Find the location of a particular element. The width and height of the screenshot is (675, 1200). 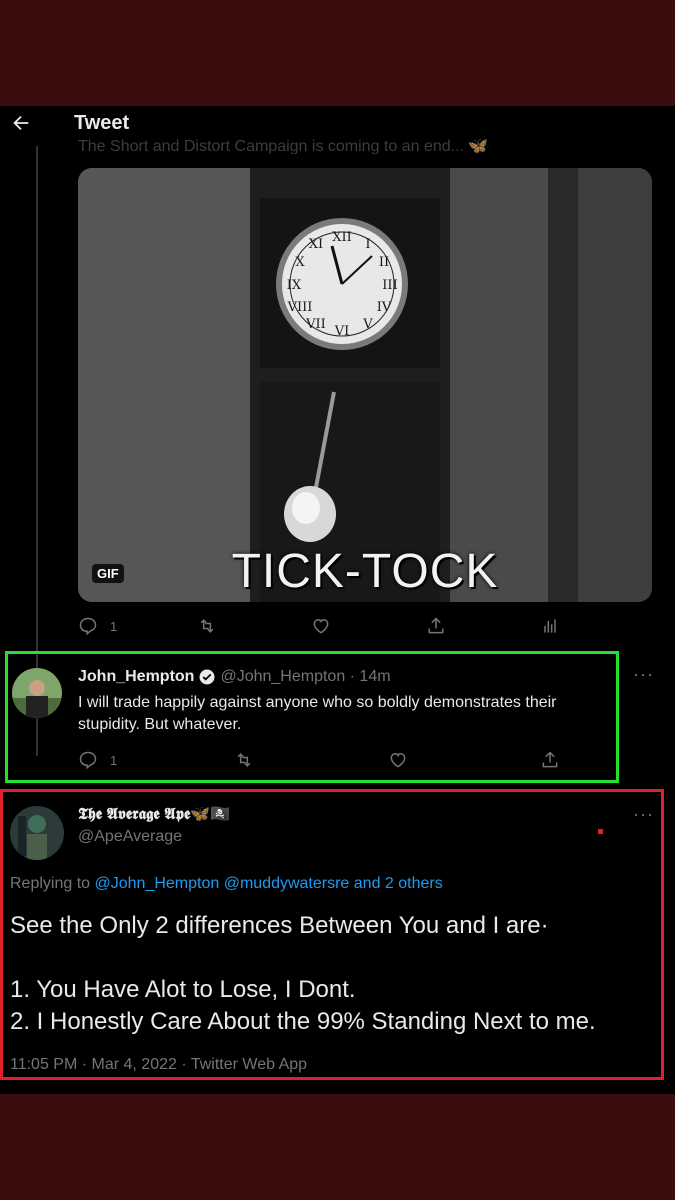

analytics-icon is located at coordinates (550, 626).